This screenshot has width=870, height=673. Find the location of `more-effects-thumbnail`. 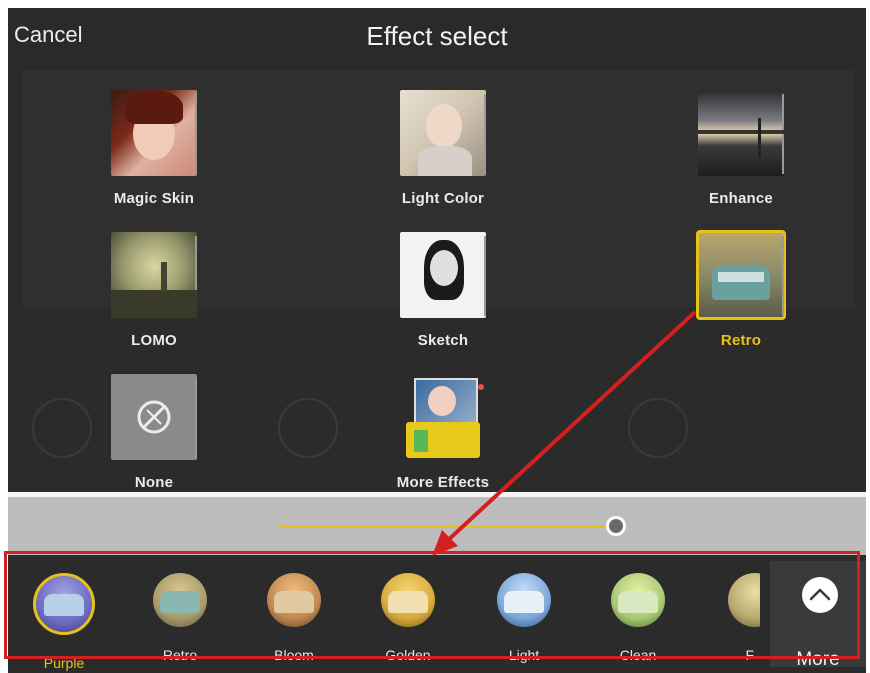

more-effects-thumbnail is located at coordinates (443, 417).